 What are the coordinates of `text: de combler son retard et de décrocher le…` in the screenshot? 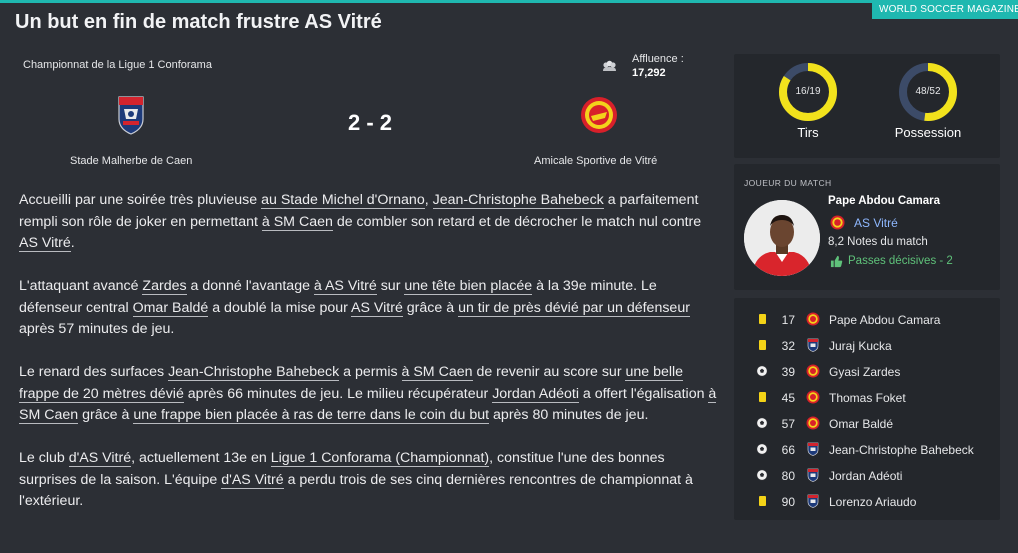 It's located at (517, 221).